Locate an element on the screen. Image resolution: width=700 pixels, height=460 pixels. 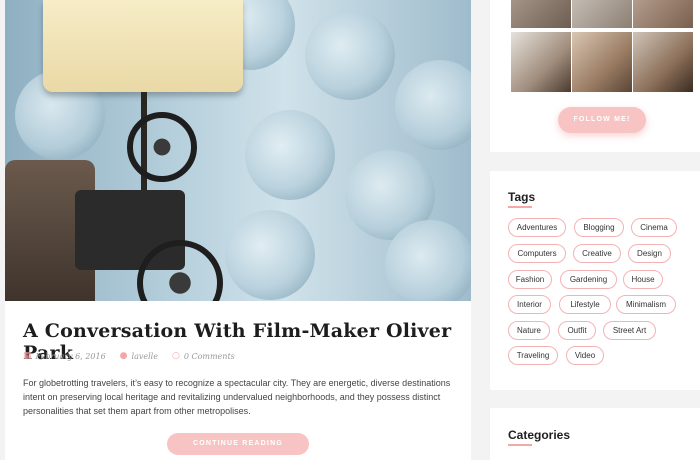
tag-house: House is located at coordinates (643, 279).